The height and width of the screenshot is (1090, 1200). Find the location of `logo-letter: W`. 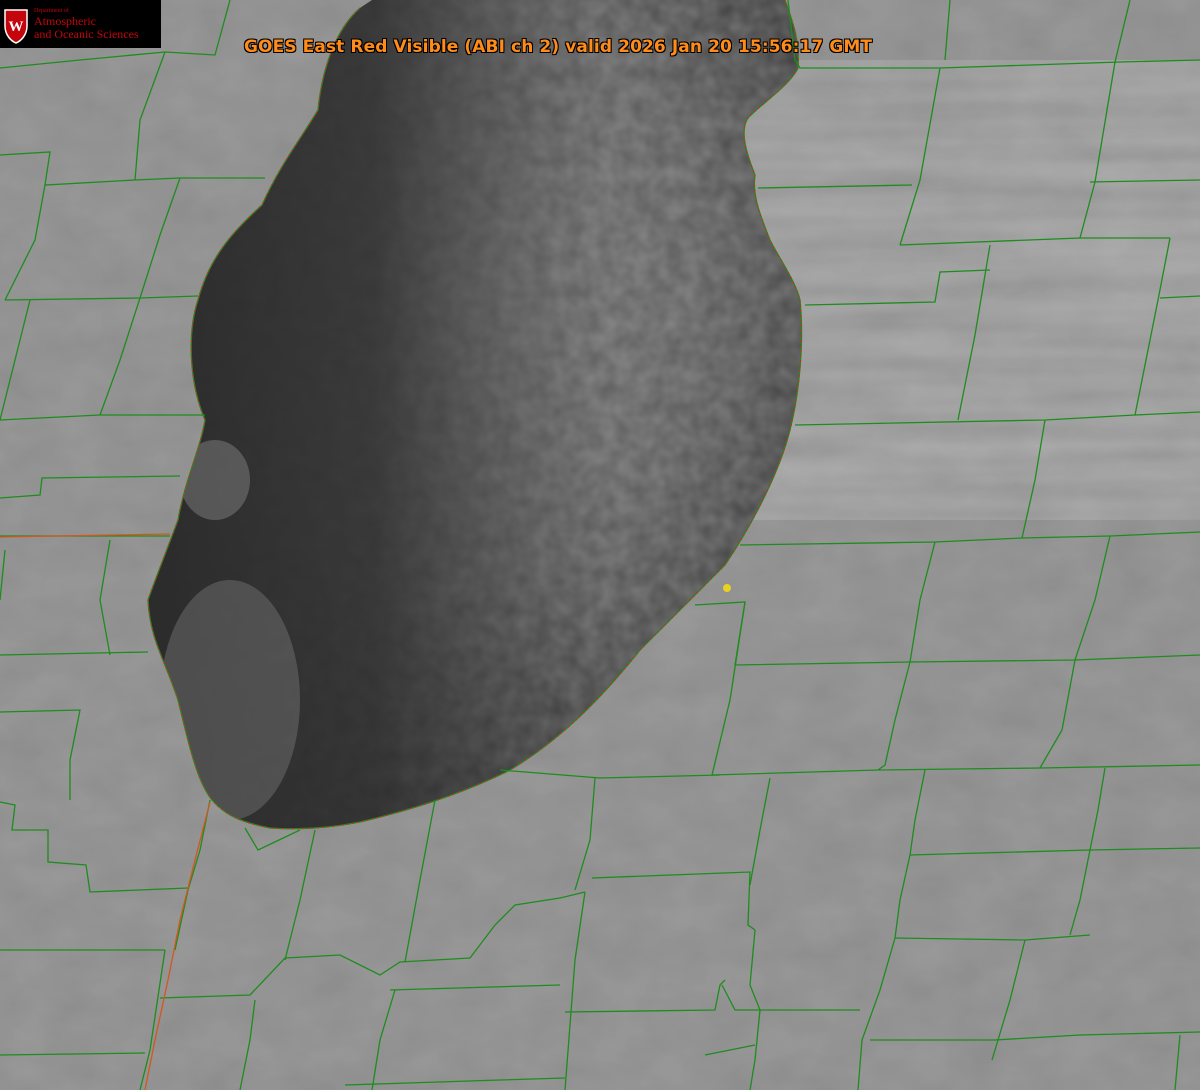

logo-letter: W is located at coordinates (16, 27).